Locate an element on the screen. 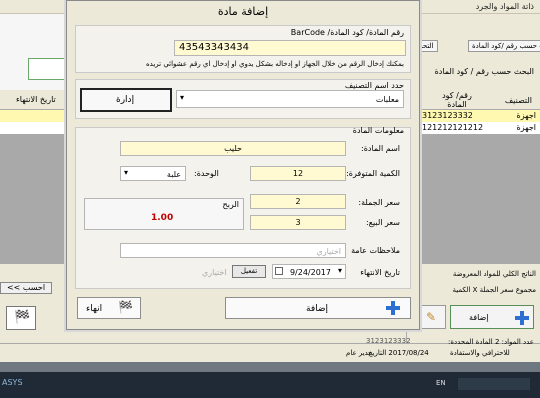 The image size is (540, 398). notes-label: ملاحظات عامة is located at coordinates (375, 250).